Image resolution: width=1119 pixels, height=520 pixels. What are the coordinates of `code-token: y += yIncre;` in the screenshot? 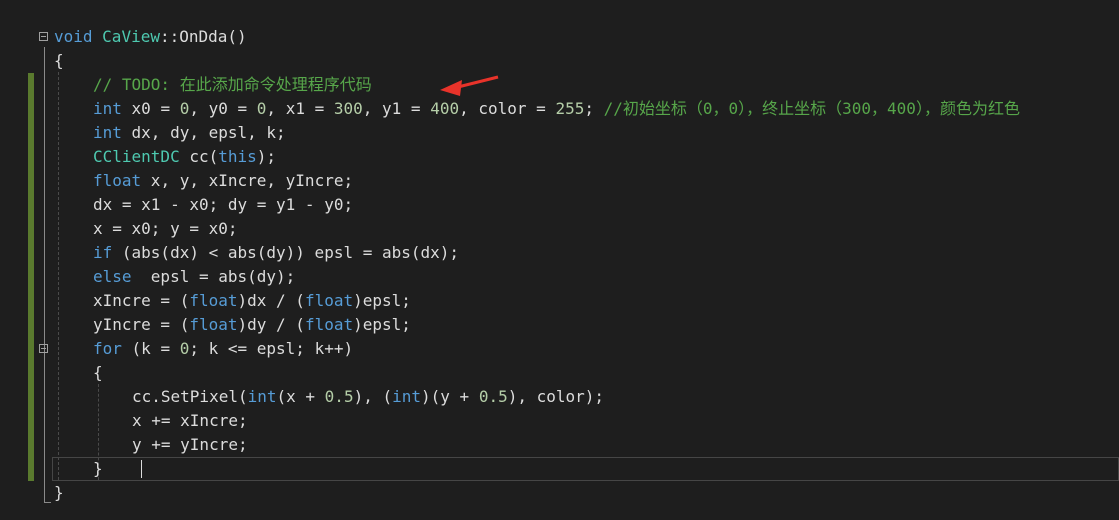 It's located at (190, 444).